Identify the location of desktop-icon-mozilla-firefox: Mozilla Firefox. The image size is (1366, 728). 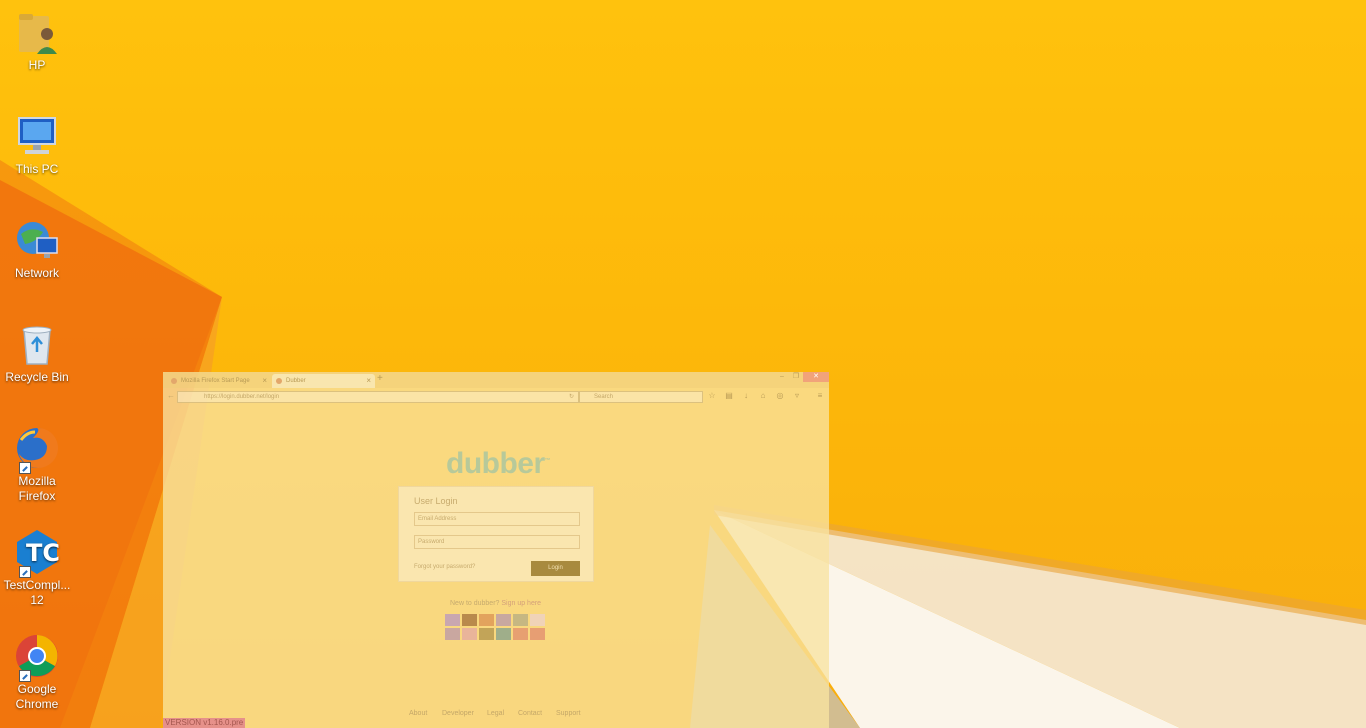
(37, 464).